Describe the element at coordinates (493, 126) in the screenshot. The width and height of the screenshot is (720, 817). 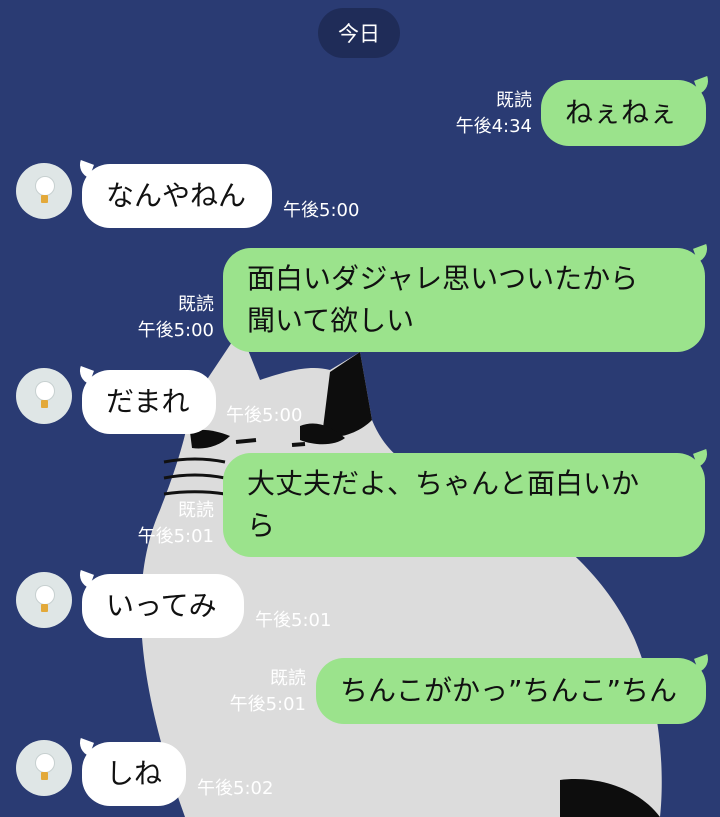
I see `message-time: 午後4:34` at that location.